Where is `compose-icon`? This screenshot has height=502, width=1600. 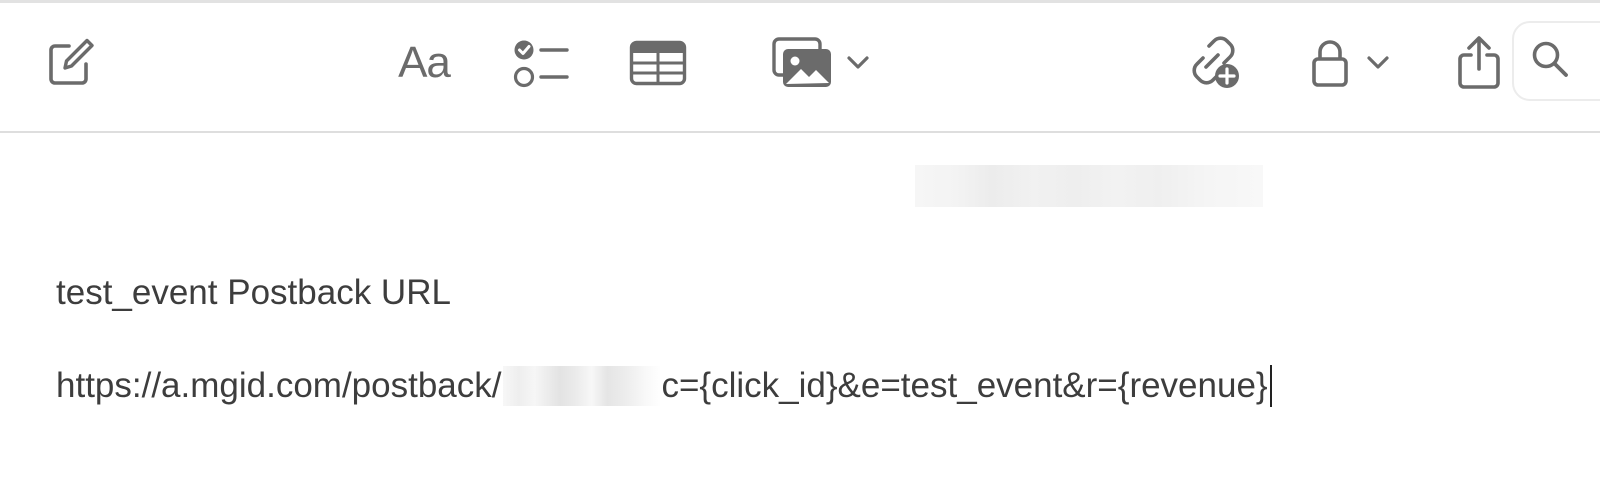 compose-icon is located at coordinates (69, 63).